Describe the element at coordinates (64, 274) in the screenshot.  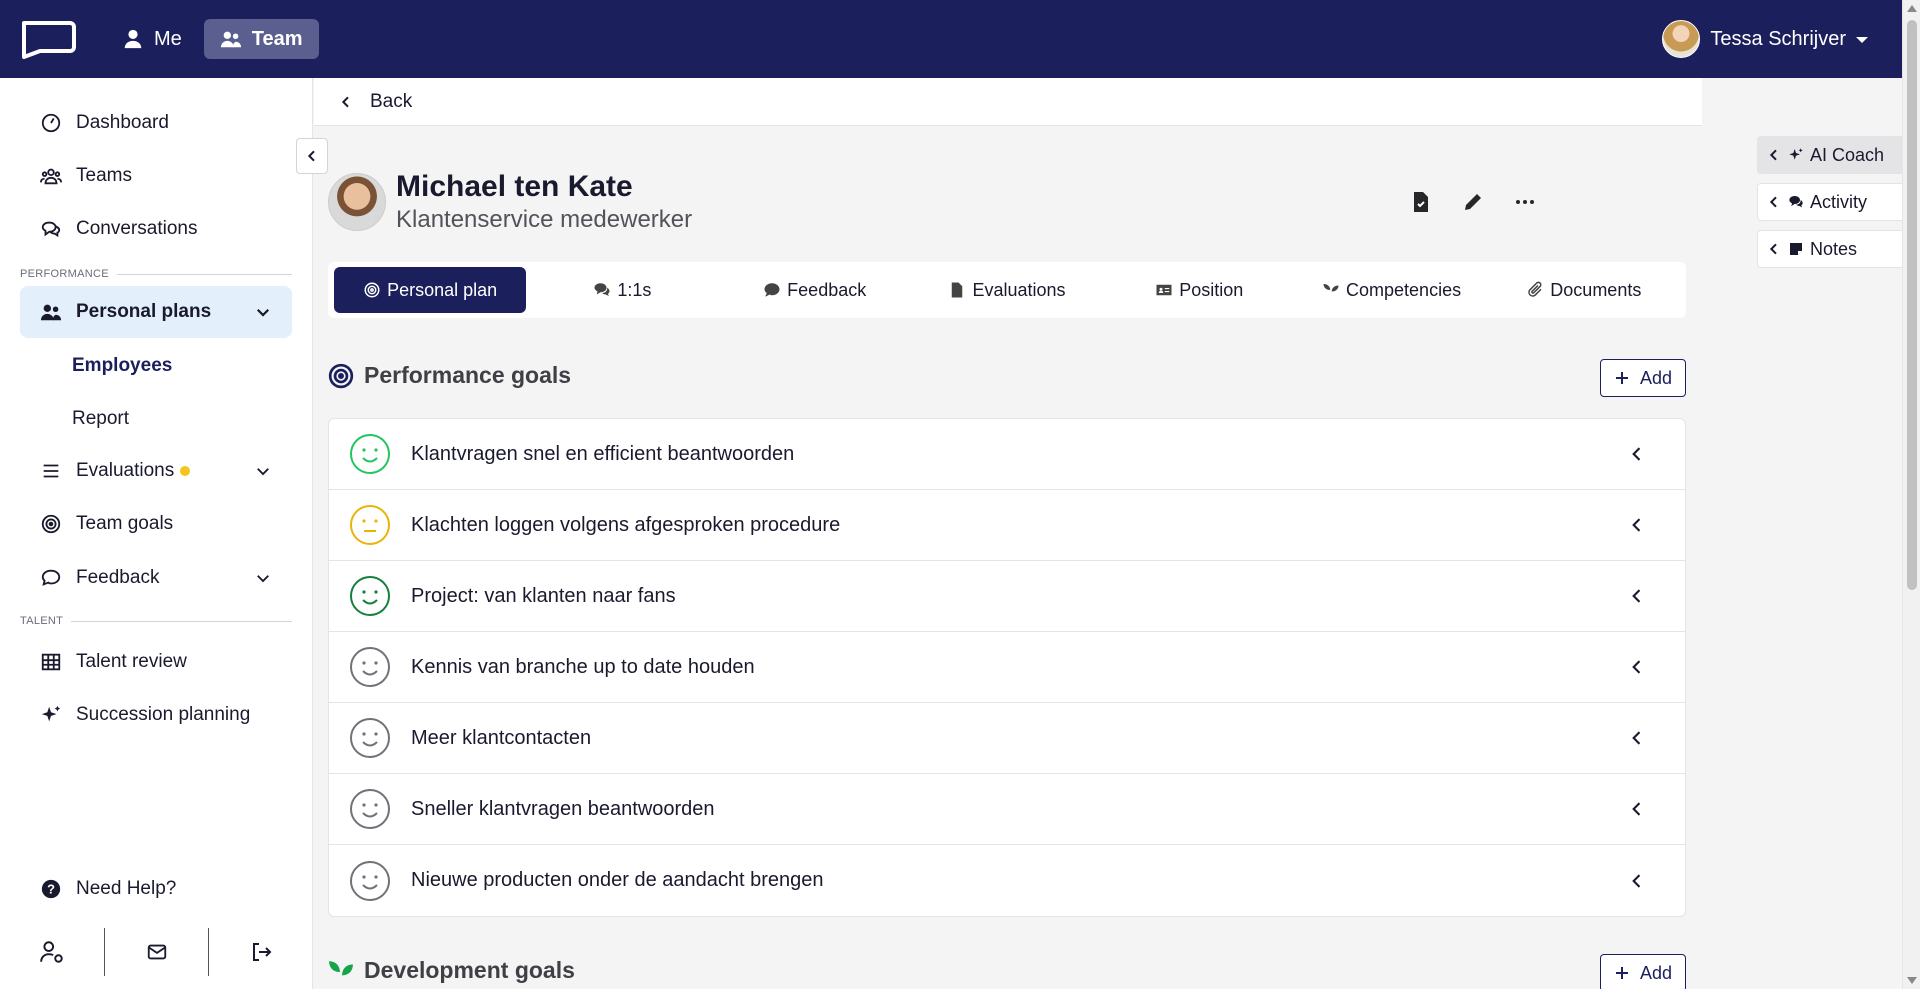
I see `section-label: PERFORMANCE` at that location.